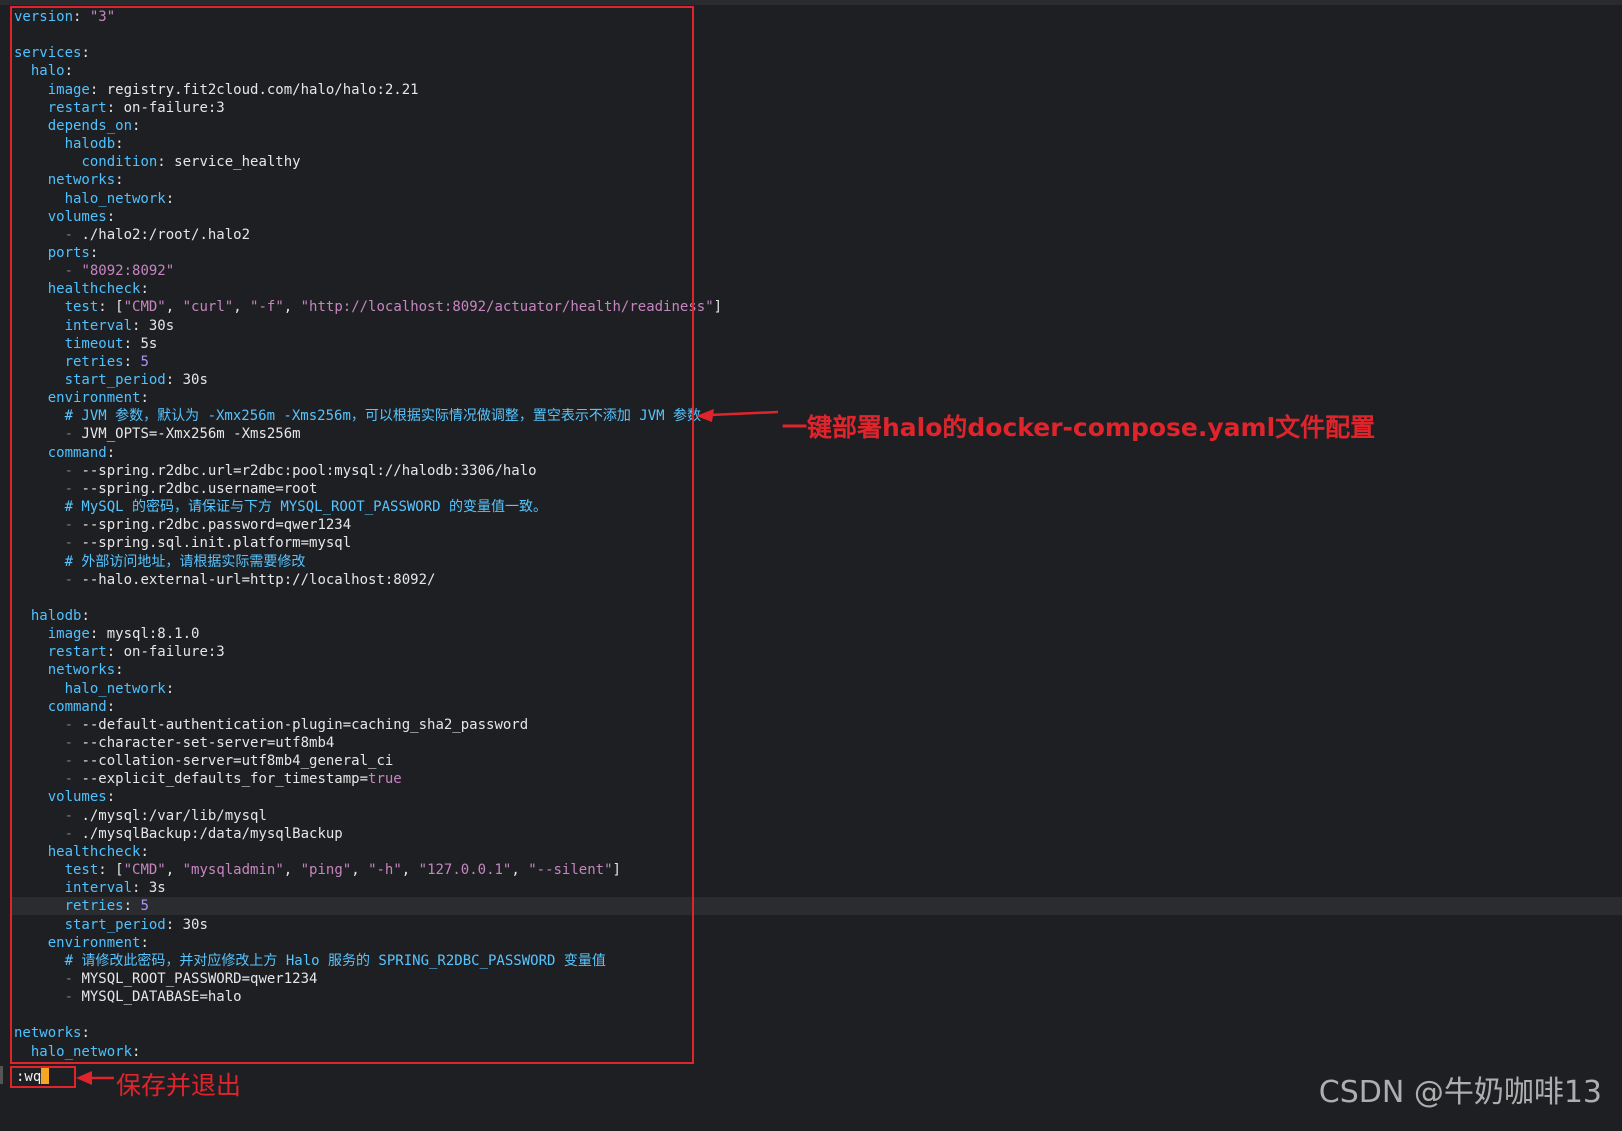 This screenshot has height=1131, width=1622. What do you see at coordinates (183, 543) in the screenshot?
I see `code-line: - --spring.sql.init.platform=mysql` at bounding box center [183, 543].